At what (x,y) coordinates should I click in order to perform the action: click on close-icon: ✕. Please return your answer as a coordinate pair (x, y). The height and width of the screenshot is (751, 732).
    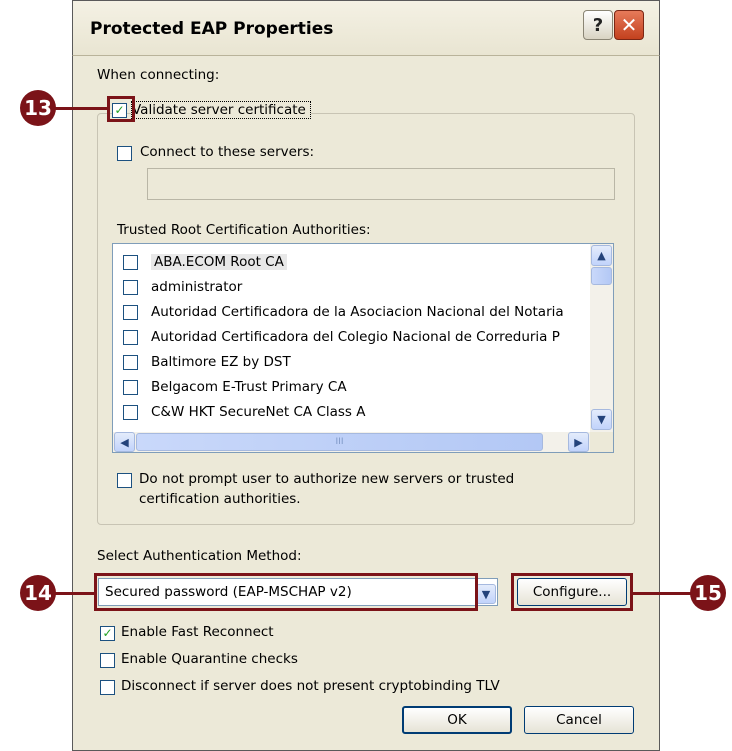
    Looking at the image, I should click on (629, 25).